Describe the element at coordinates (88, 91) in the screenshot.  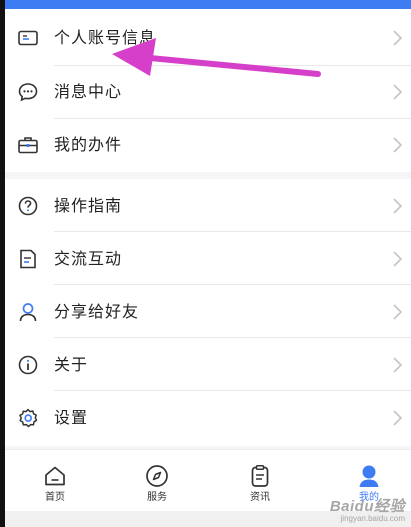
I see `menu-item-label: 消息中心` at that location.